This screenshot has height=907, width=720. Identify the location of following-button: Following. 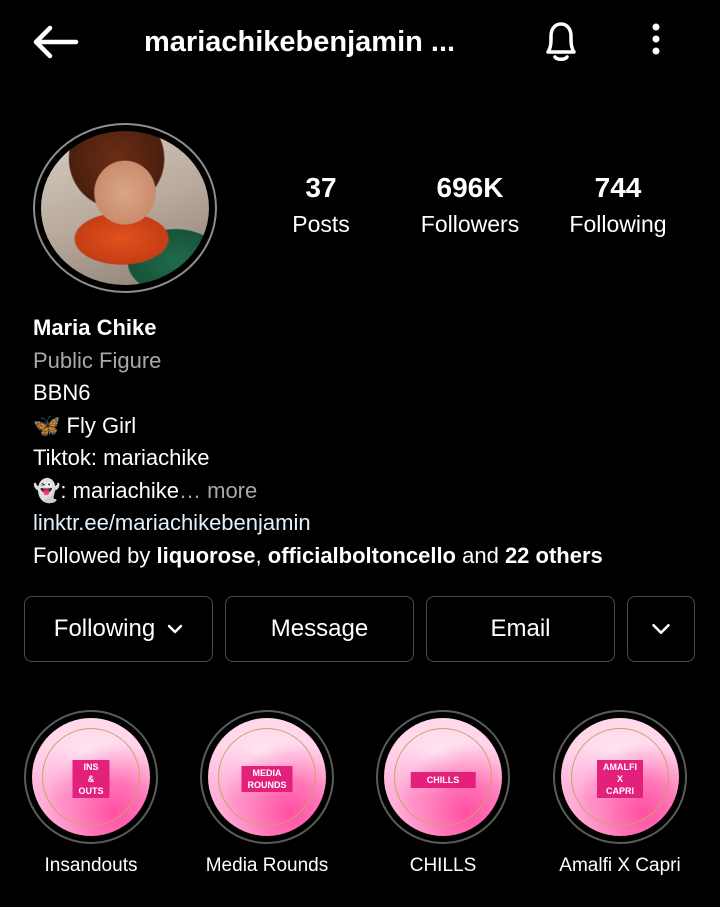
(118, 629).